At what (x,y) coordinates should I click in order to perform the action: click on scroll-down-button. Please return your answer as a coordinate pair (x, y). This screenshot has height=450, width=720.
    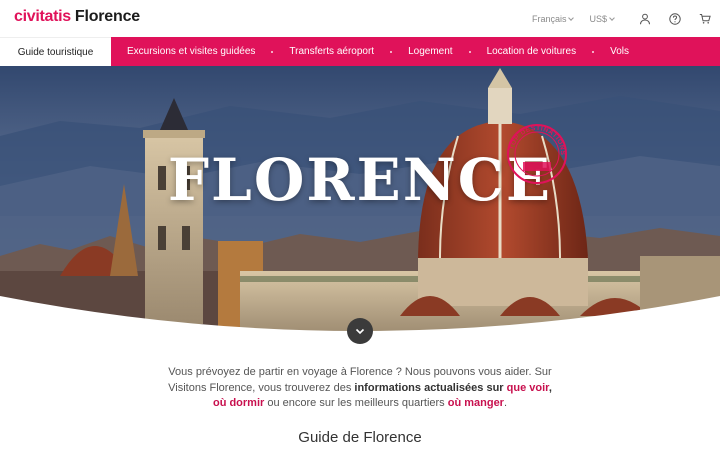
    Looking at the image, I should click on (360, 331).